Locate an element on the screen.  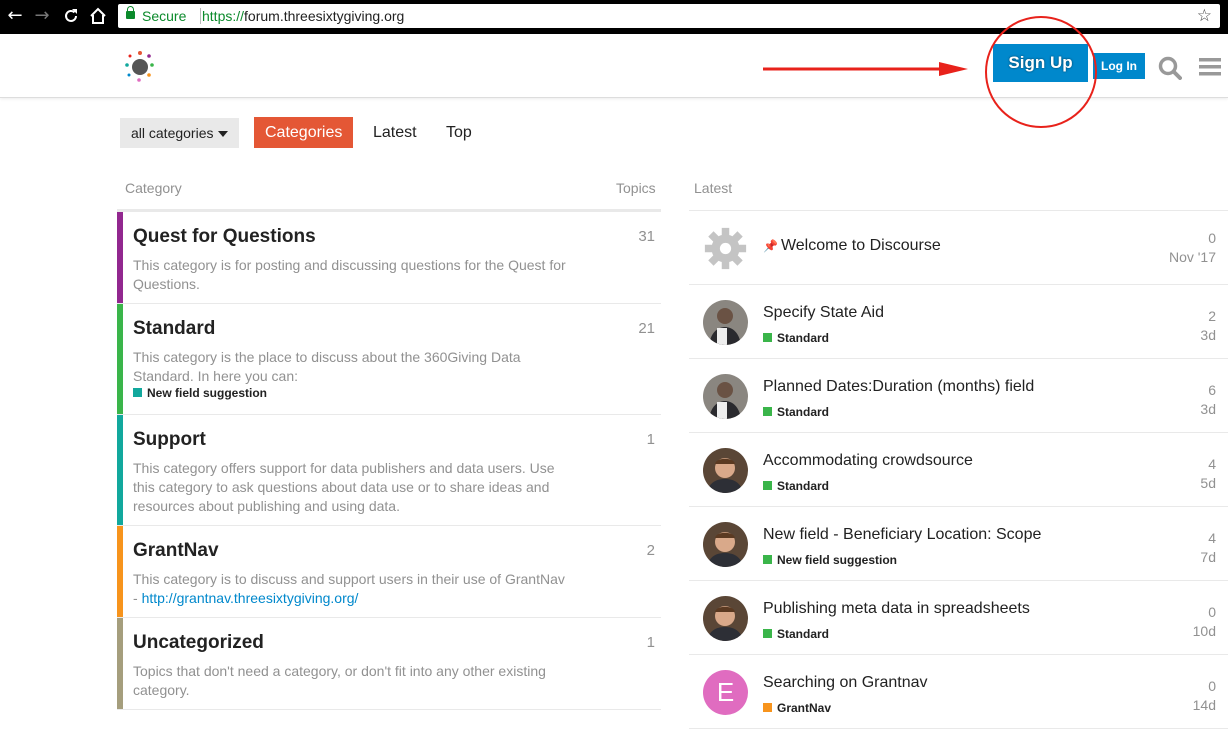
topic-category: New field suggestion is located at coordinates (830, 560).